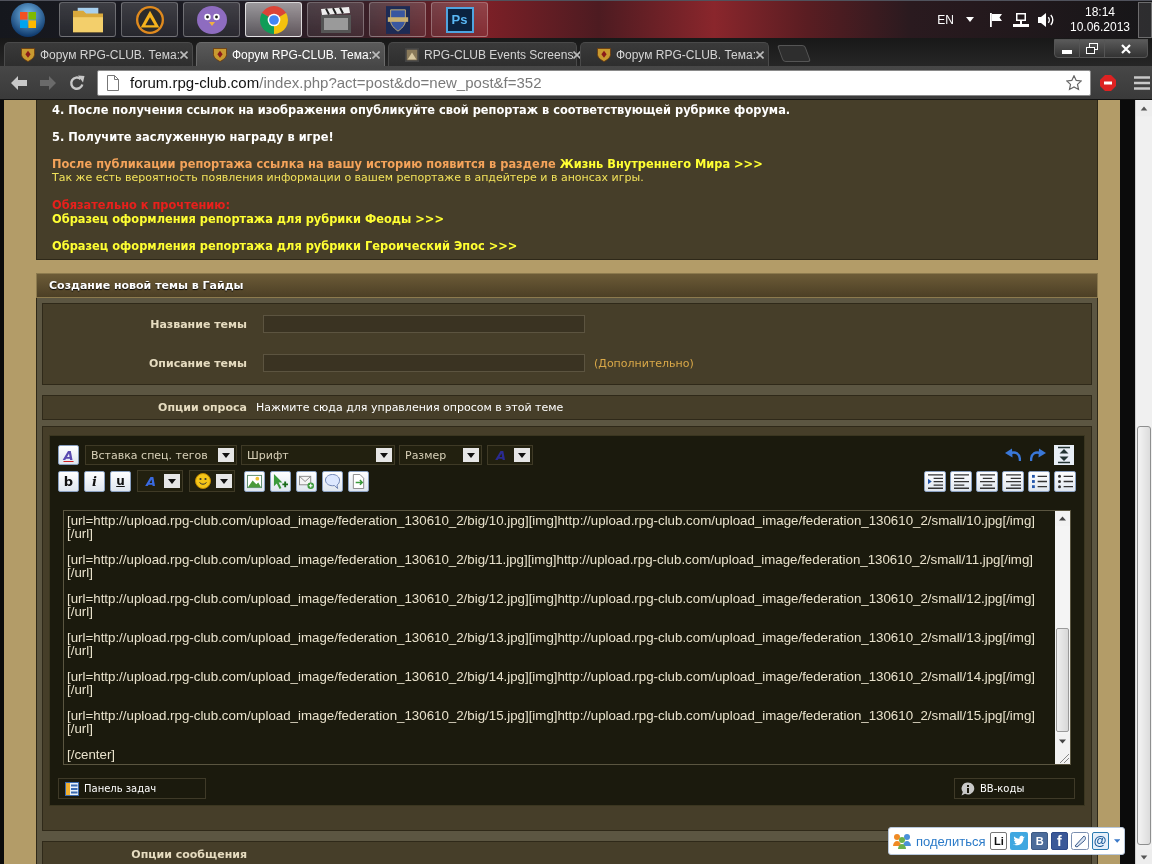  I want to click on close-button, so click(1126, 48).